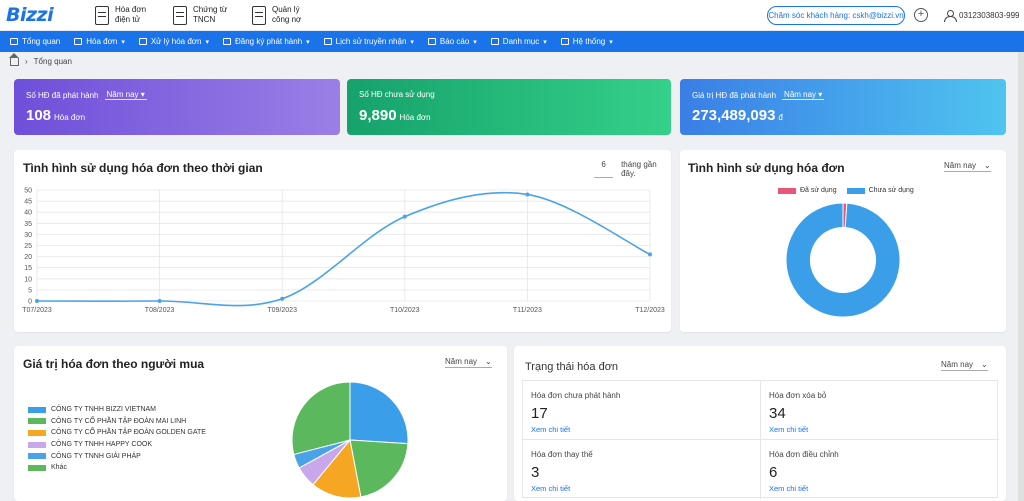 The height and width of the screenshot is (501, 1024). I want to click on document-icon, so click(102, 15).